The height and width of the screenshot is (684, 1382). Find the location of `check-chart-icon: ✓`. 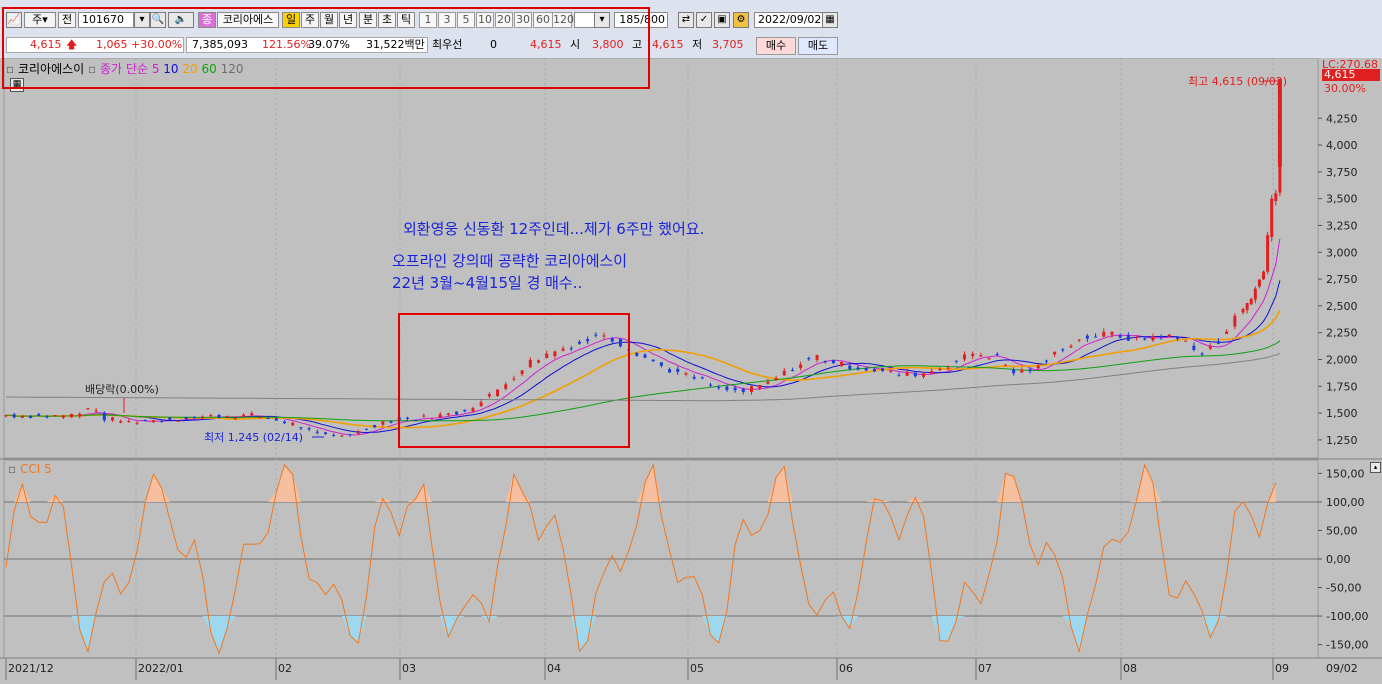

check-chart-icon: ✓ is located at coordinates (704, 20).